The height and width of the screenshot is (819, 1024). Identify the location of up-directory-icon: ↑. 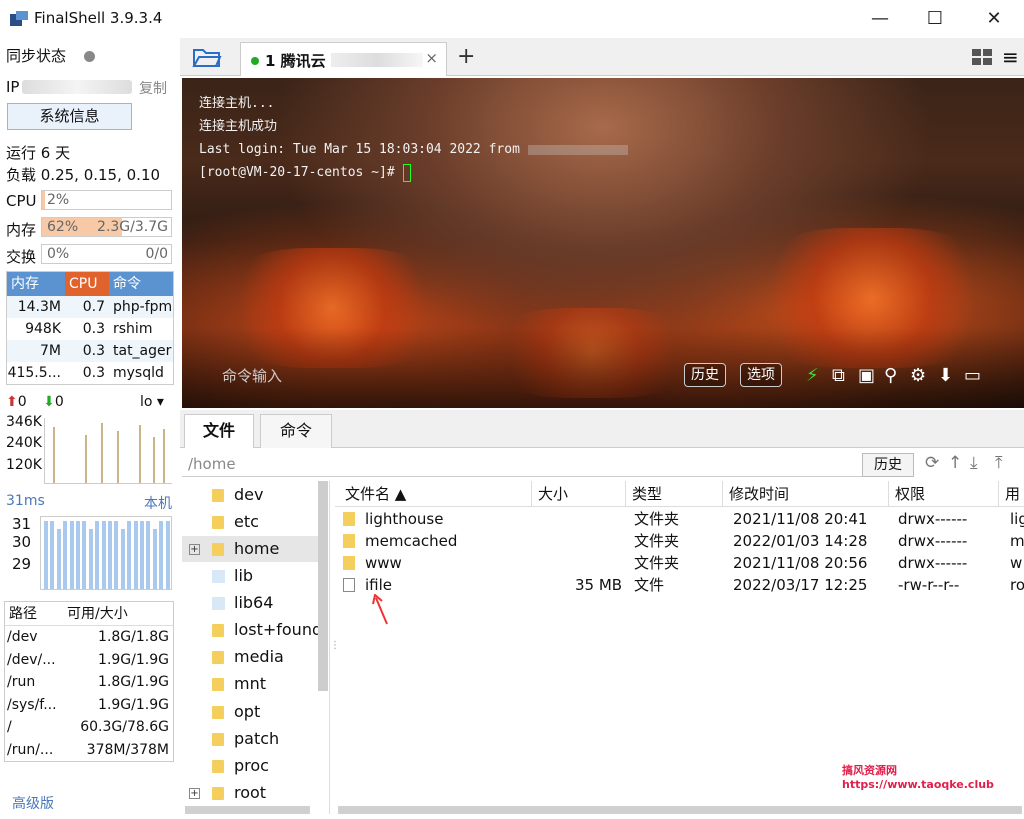
(955, 463).